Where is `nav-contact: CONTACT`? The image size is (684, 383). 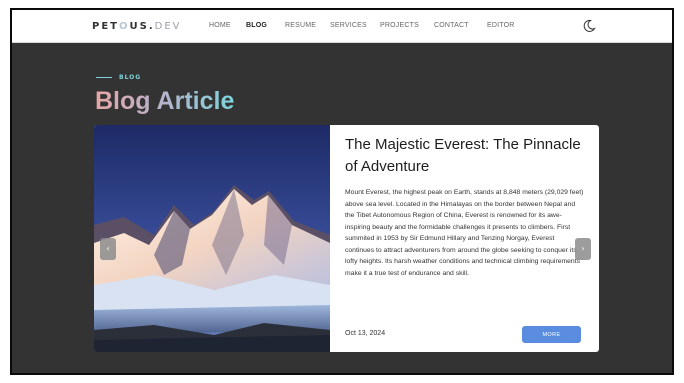
nav-contact: CONTACT is located at coordinates (451, 25).